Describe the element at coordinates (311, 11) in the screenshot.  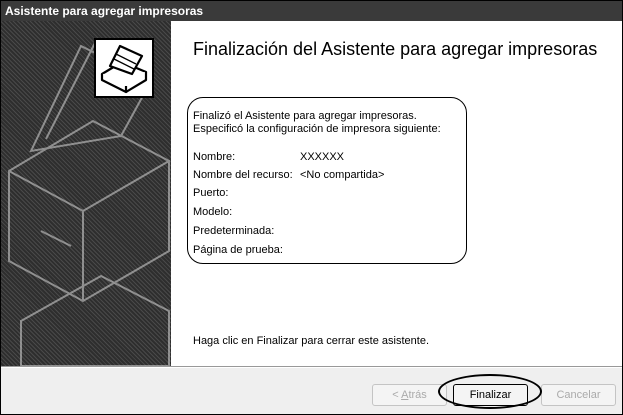
I see `title-bar: Asistente para agregar impresoras` at that location.